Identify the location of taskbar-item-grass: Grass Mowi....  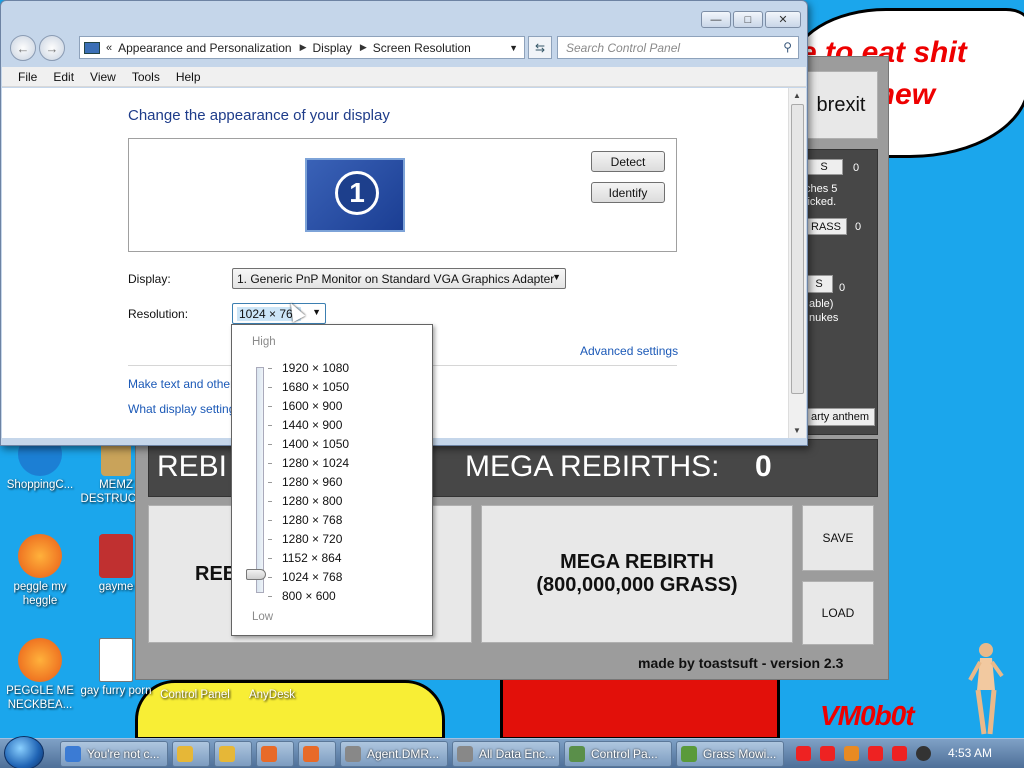
(730, 754).